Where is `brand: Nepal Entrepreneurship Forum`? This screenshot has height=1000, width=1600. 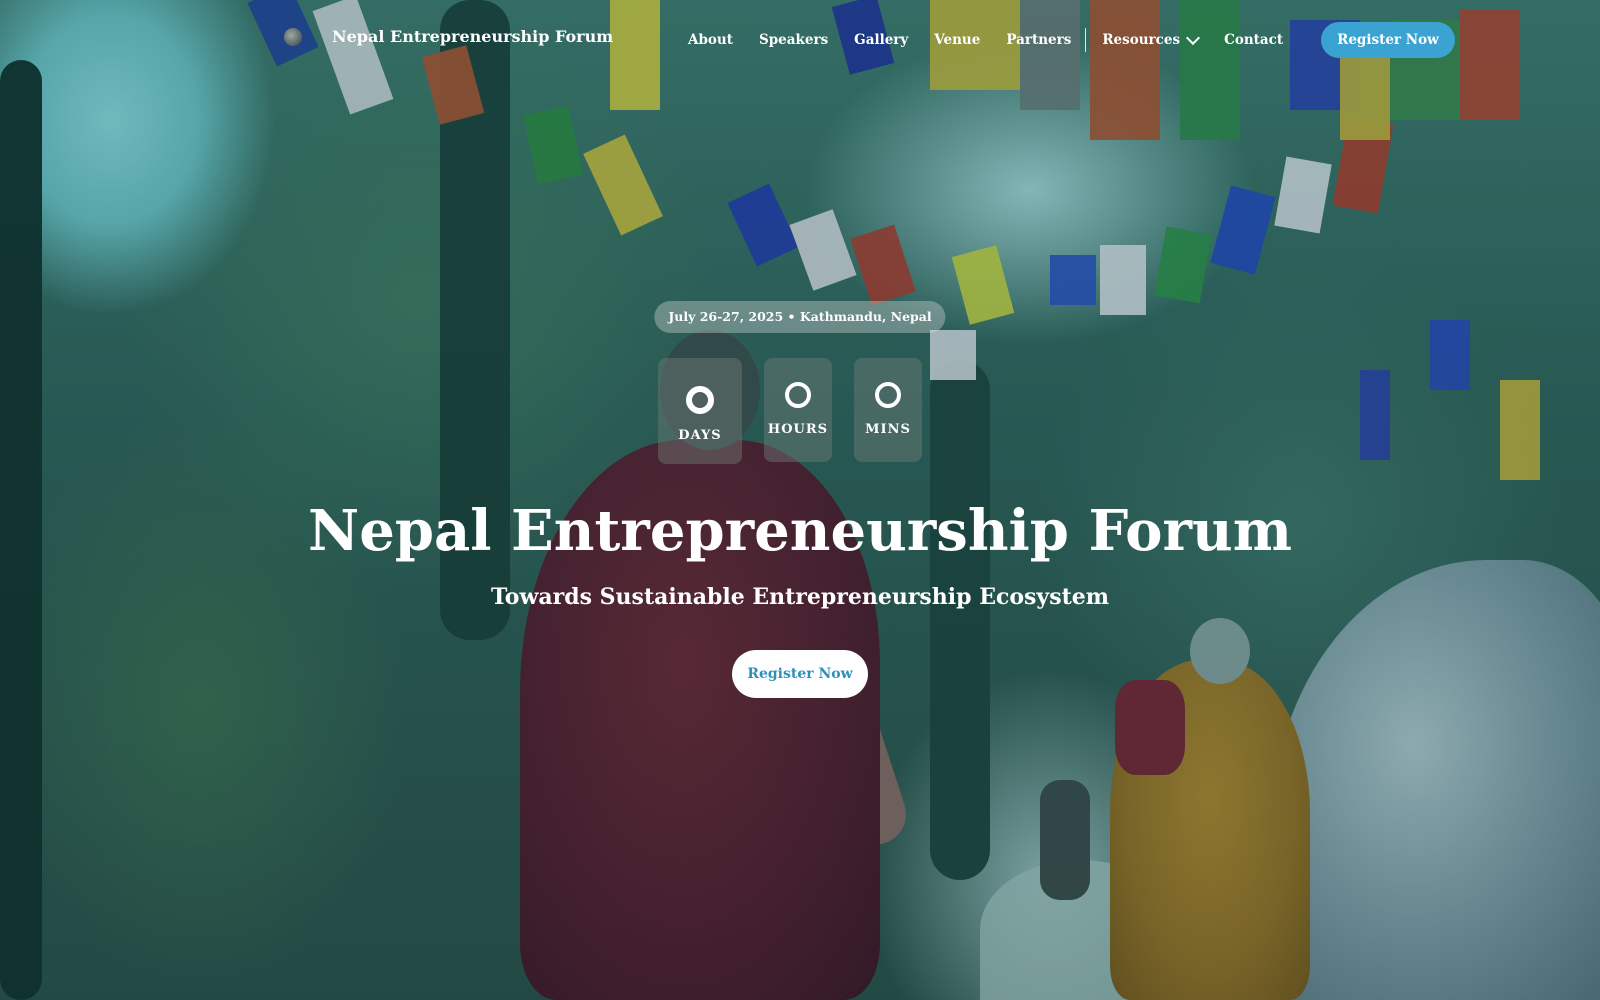 brand: Nepal Entrepreneurship Forum is located at coordinates (448, 36).